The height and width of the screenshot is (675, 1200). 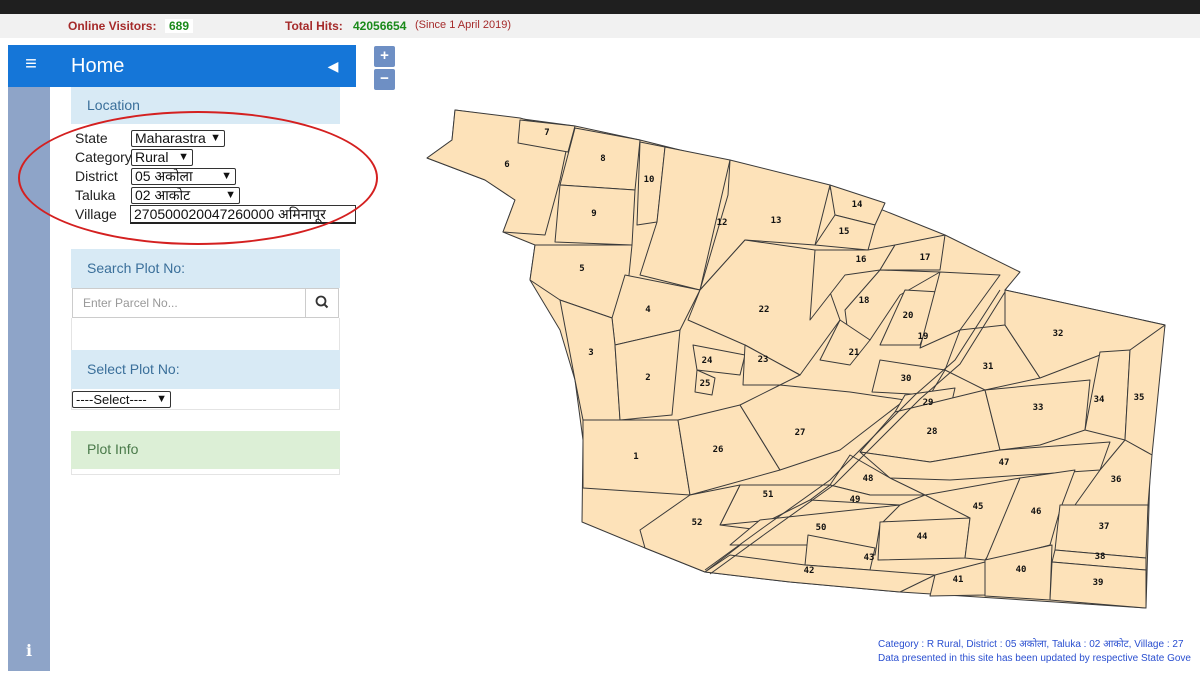 What do you see at coordinates (98, 66) in the screenshot?
I see `sidebar-title: Home` at bounding box center [98, 66].